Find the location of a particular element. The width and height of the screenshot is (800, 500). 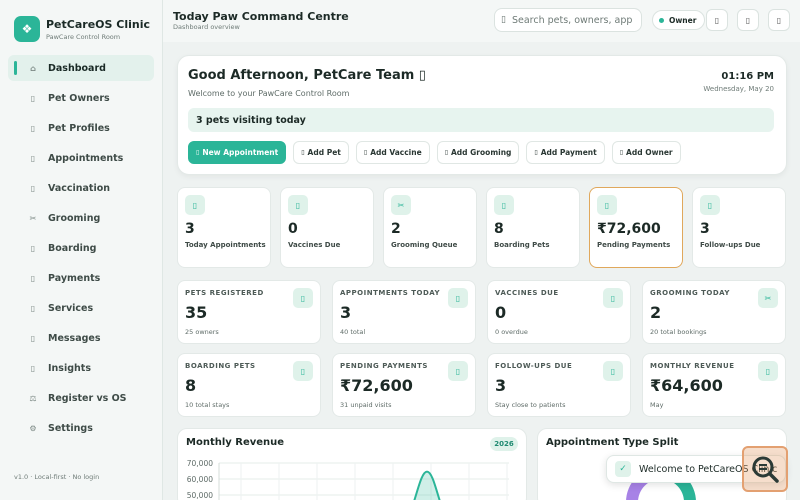

sidebar-item-label: Register vs OS is located at coordinates (87, 398).